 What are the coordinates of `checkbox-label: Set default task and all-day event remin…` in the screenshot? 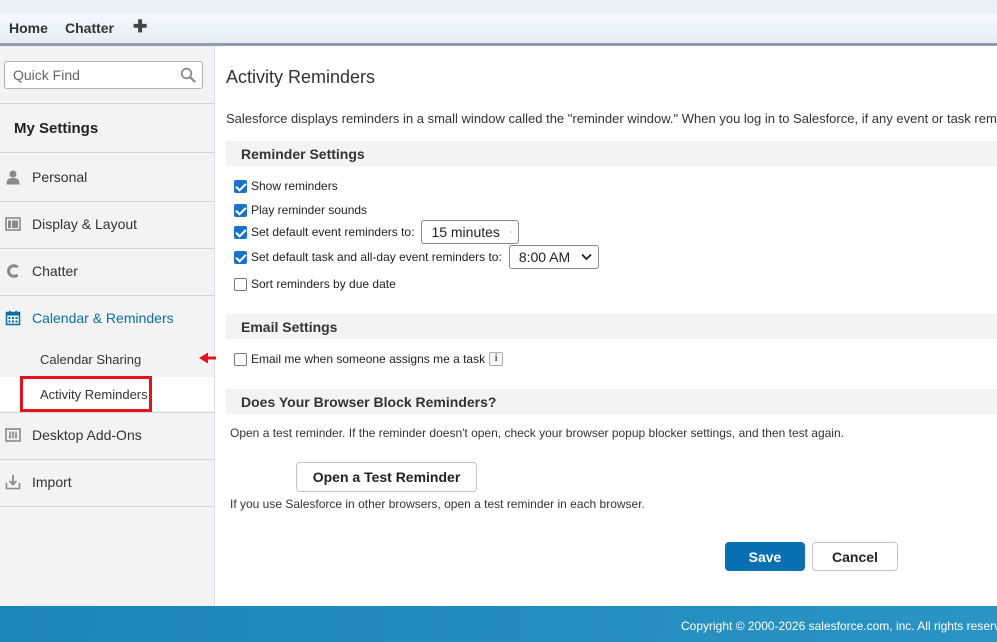 It's located at (376, 257).